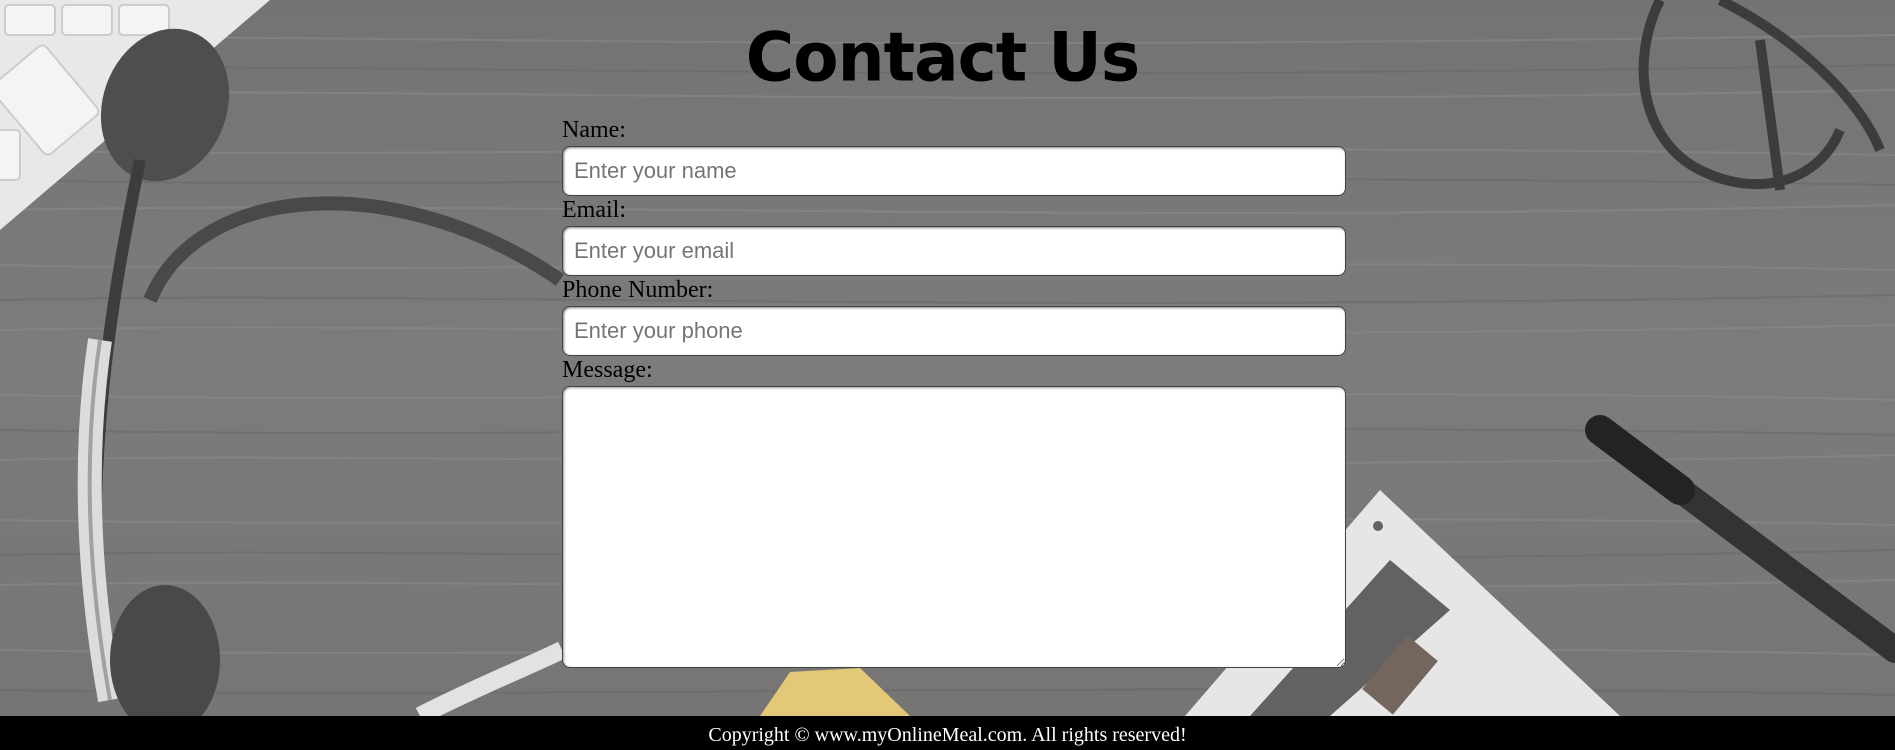  Describe the element at coordinates (942, 57) in the screenshot. I see `page-title: Contact Us` at that location.